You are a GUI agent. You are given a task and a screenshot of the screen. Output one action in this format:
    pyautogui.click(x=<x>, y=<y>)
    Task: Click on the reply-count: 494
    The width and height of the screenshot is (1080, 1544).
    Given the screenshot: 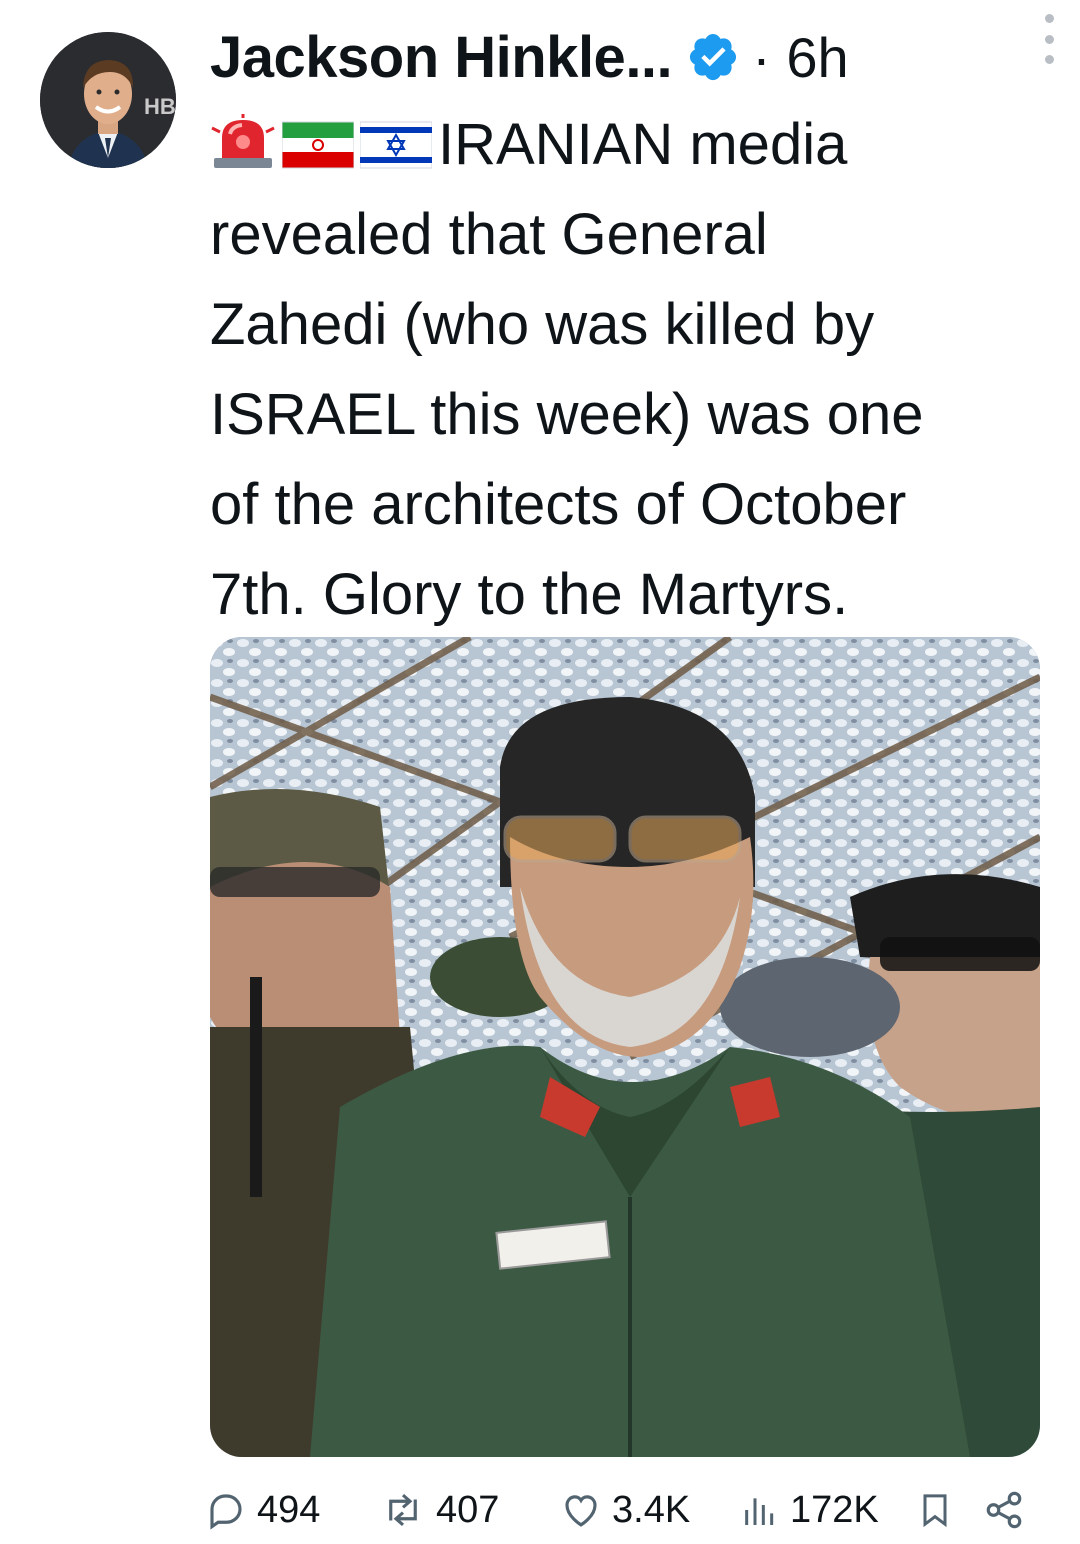 What is the action you would take?
    pyautogui.click(x=289, y=1509)
    